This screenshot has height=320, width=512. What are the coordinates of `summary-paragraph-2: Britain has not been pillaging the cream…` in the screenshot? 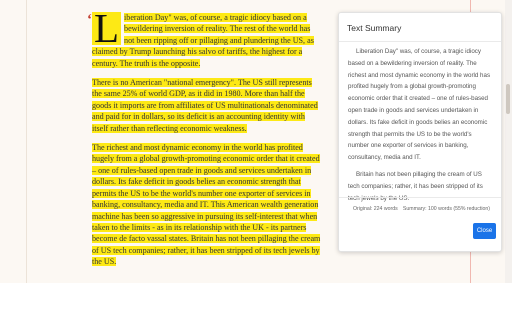 It's located at (415, 186).